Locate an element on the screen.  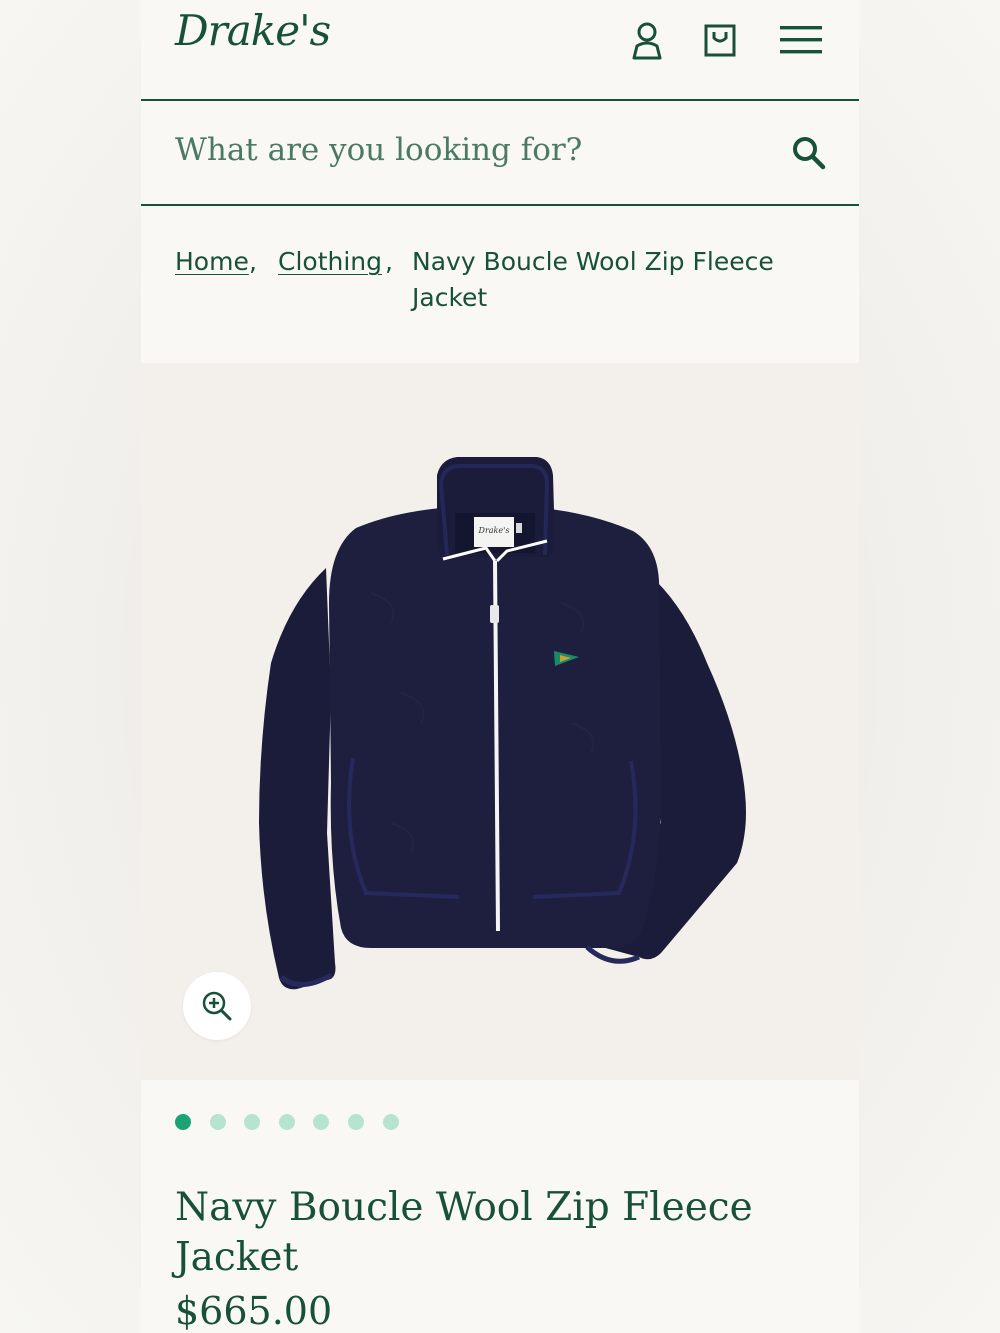
product-title: Navy Boucle Wool Zip Fleece Jacket is located at coordinates (464, 1232).